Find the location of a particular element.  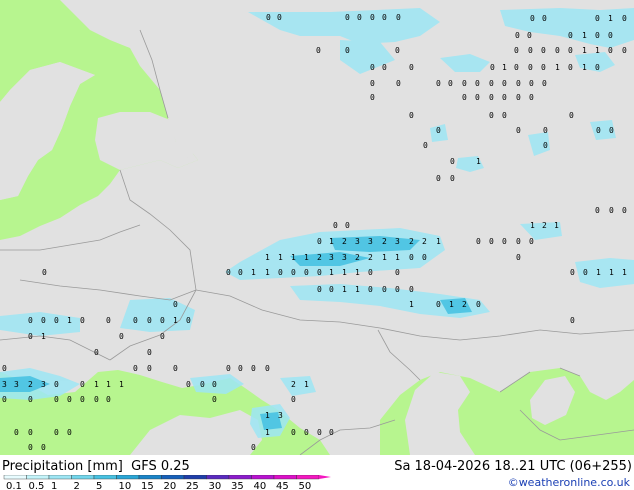

credit-link: ©weatheronline.co.uk is located at coordinates (569, 482).